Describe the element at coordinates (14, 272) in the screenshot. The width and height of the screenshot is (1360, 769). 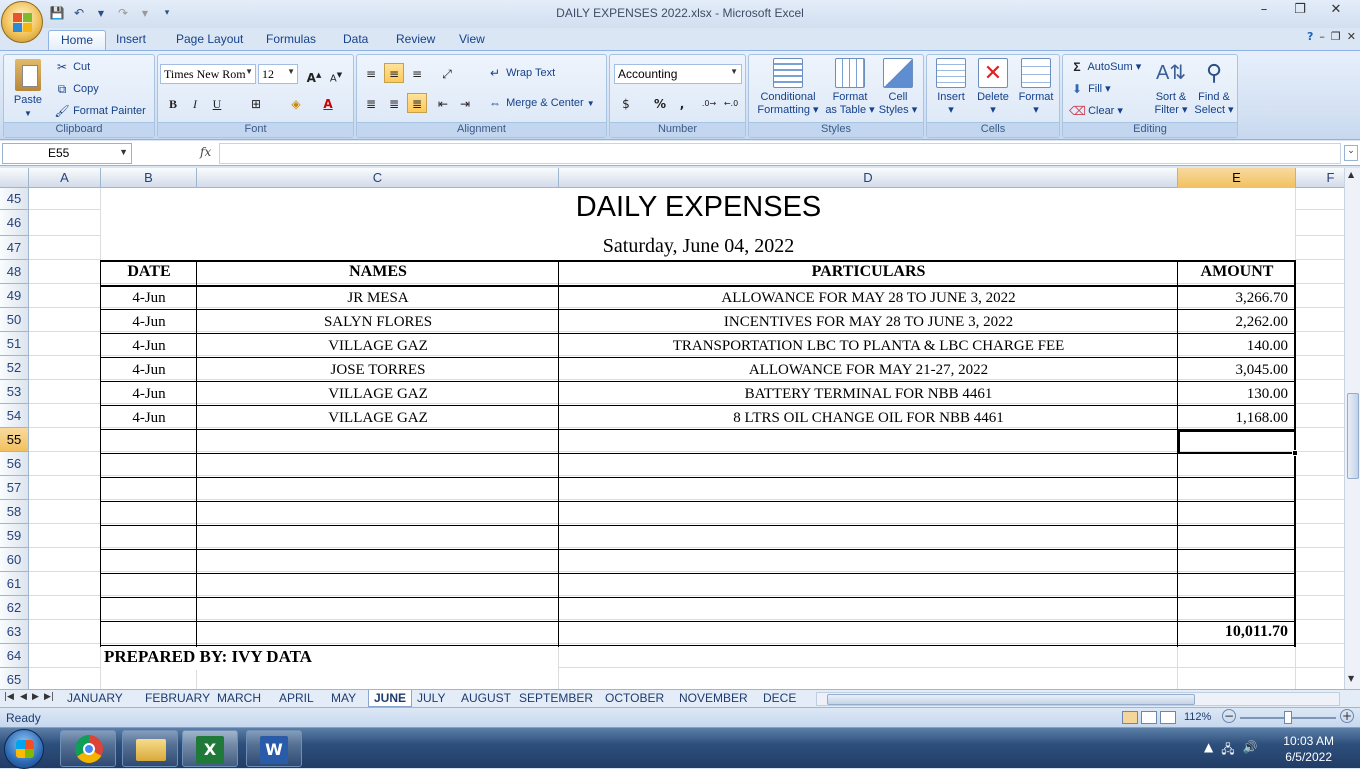
I see `row-header-48: 48` at that location.